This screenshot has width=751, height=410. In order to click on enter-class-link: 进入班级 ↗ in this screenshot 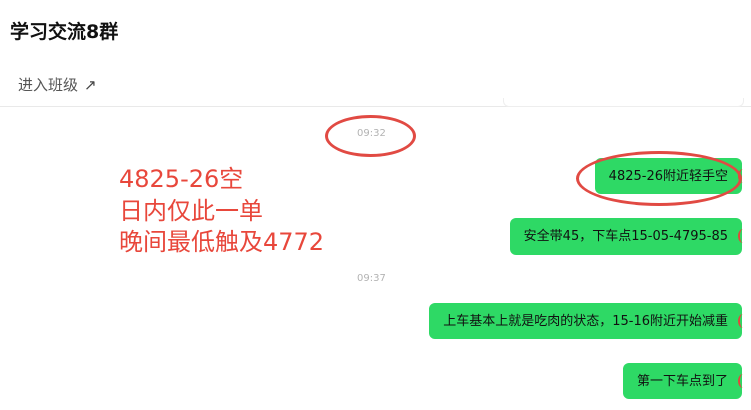, I will do `click(57, 84)`.